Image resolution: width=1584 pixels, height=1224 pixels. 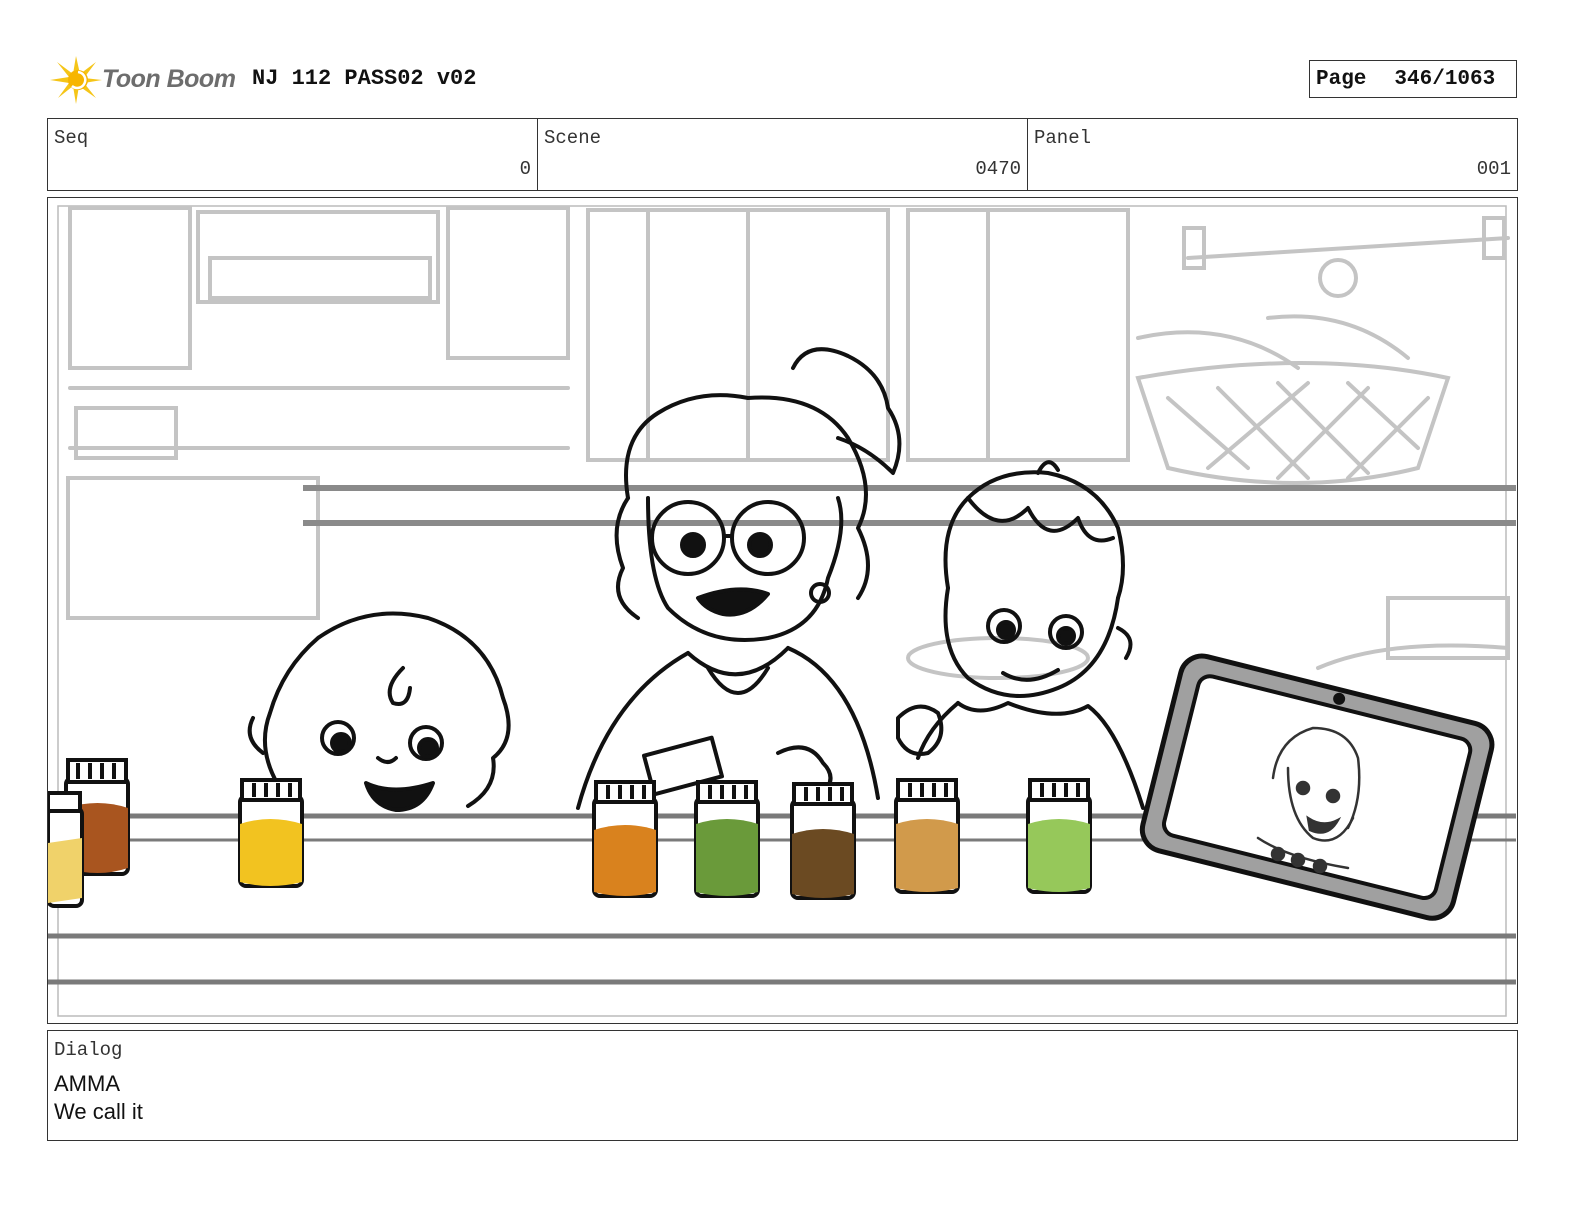 I want to click on project-title: NJ 112 PASS02 v02, so click(x=364, y=78).